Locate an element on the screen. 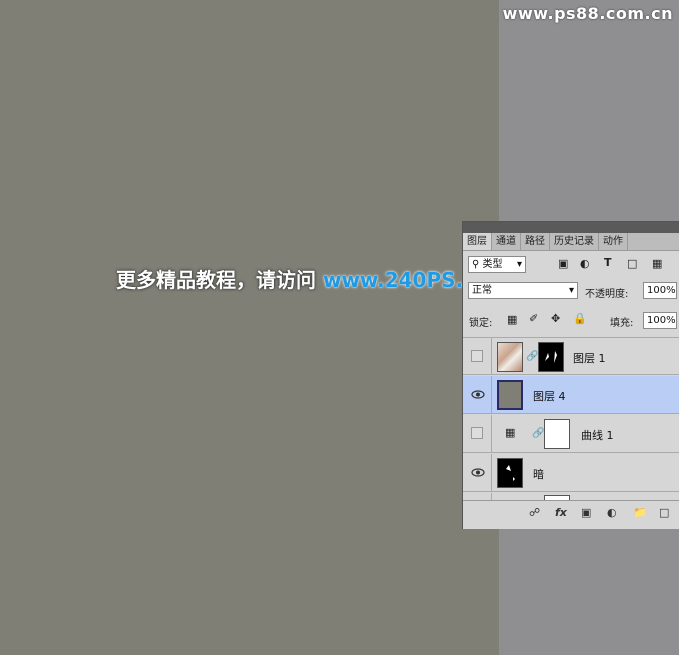 The width and height of the screenshot is (679, 655). layer-row: 🔗 图层 1 is located at coordinates (571, 356).